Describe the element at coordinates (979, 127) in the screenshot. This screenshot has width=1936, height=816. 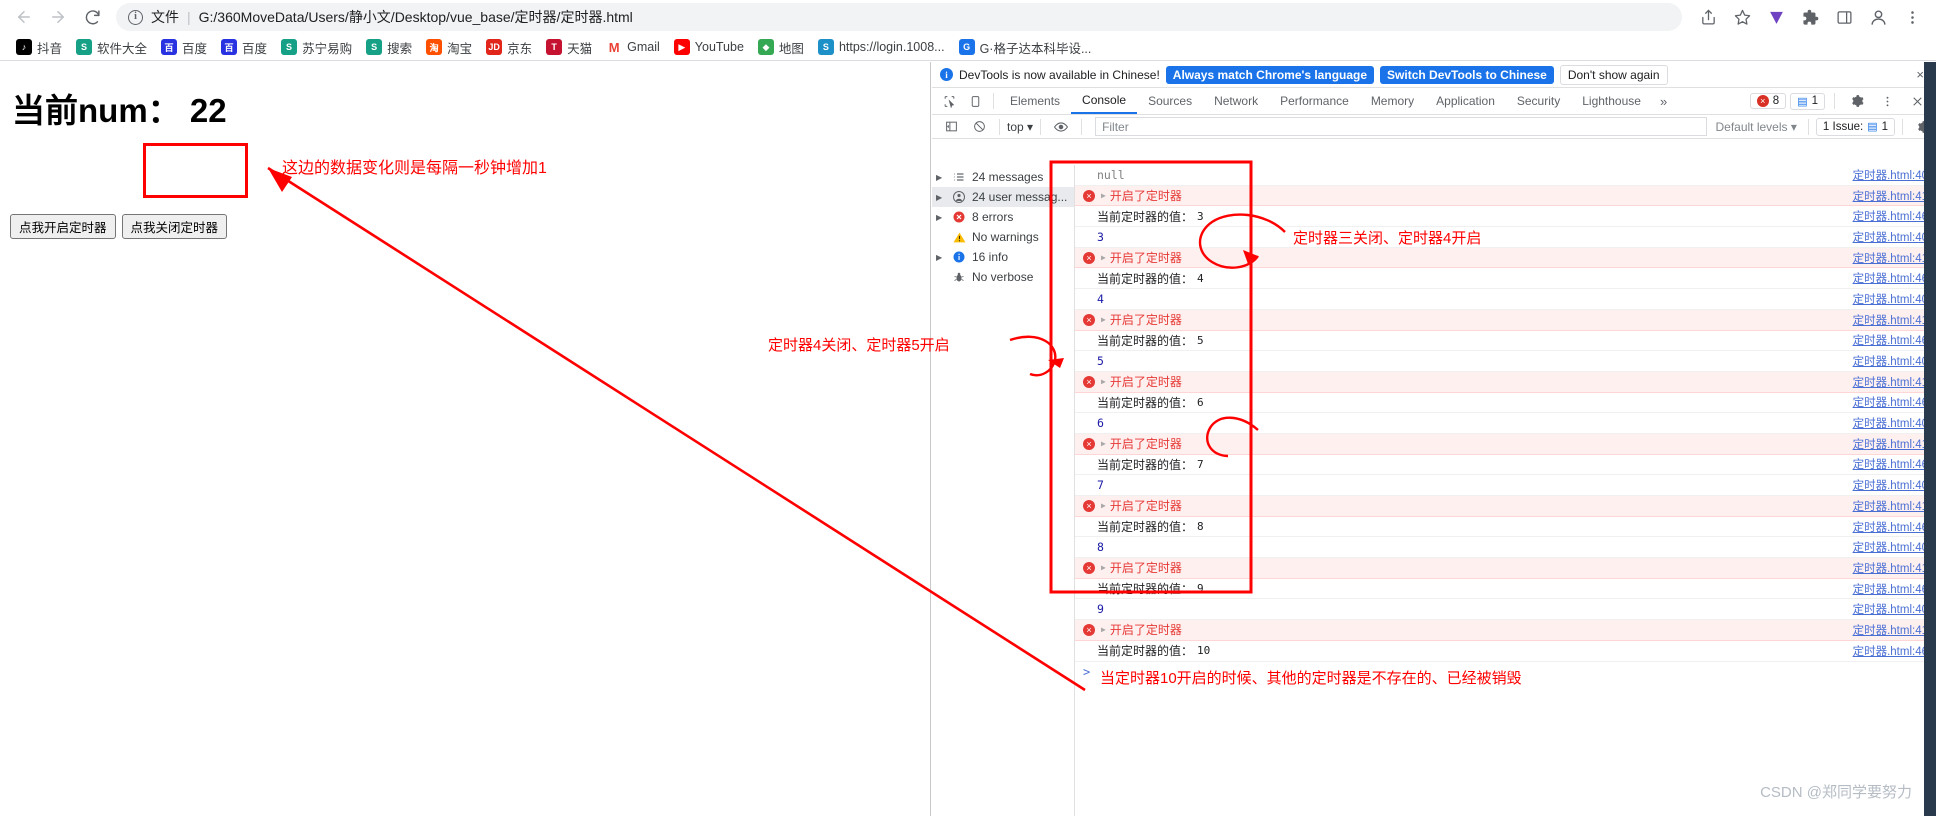
I see `clear-console-icon` at that location.